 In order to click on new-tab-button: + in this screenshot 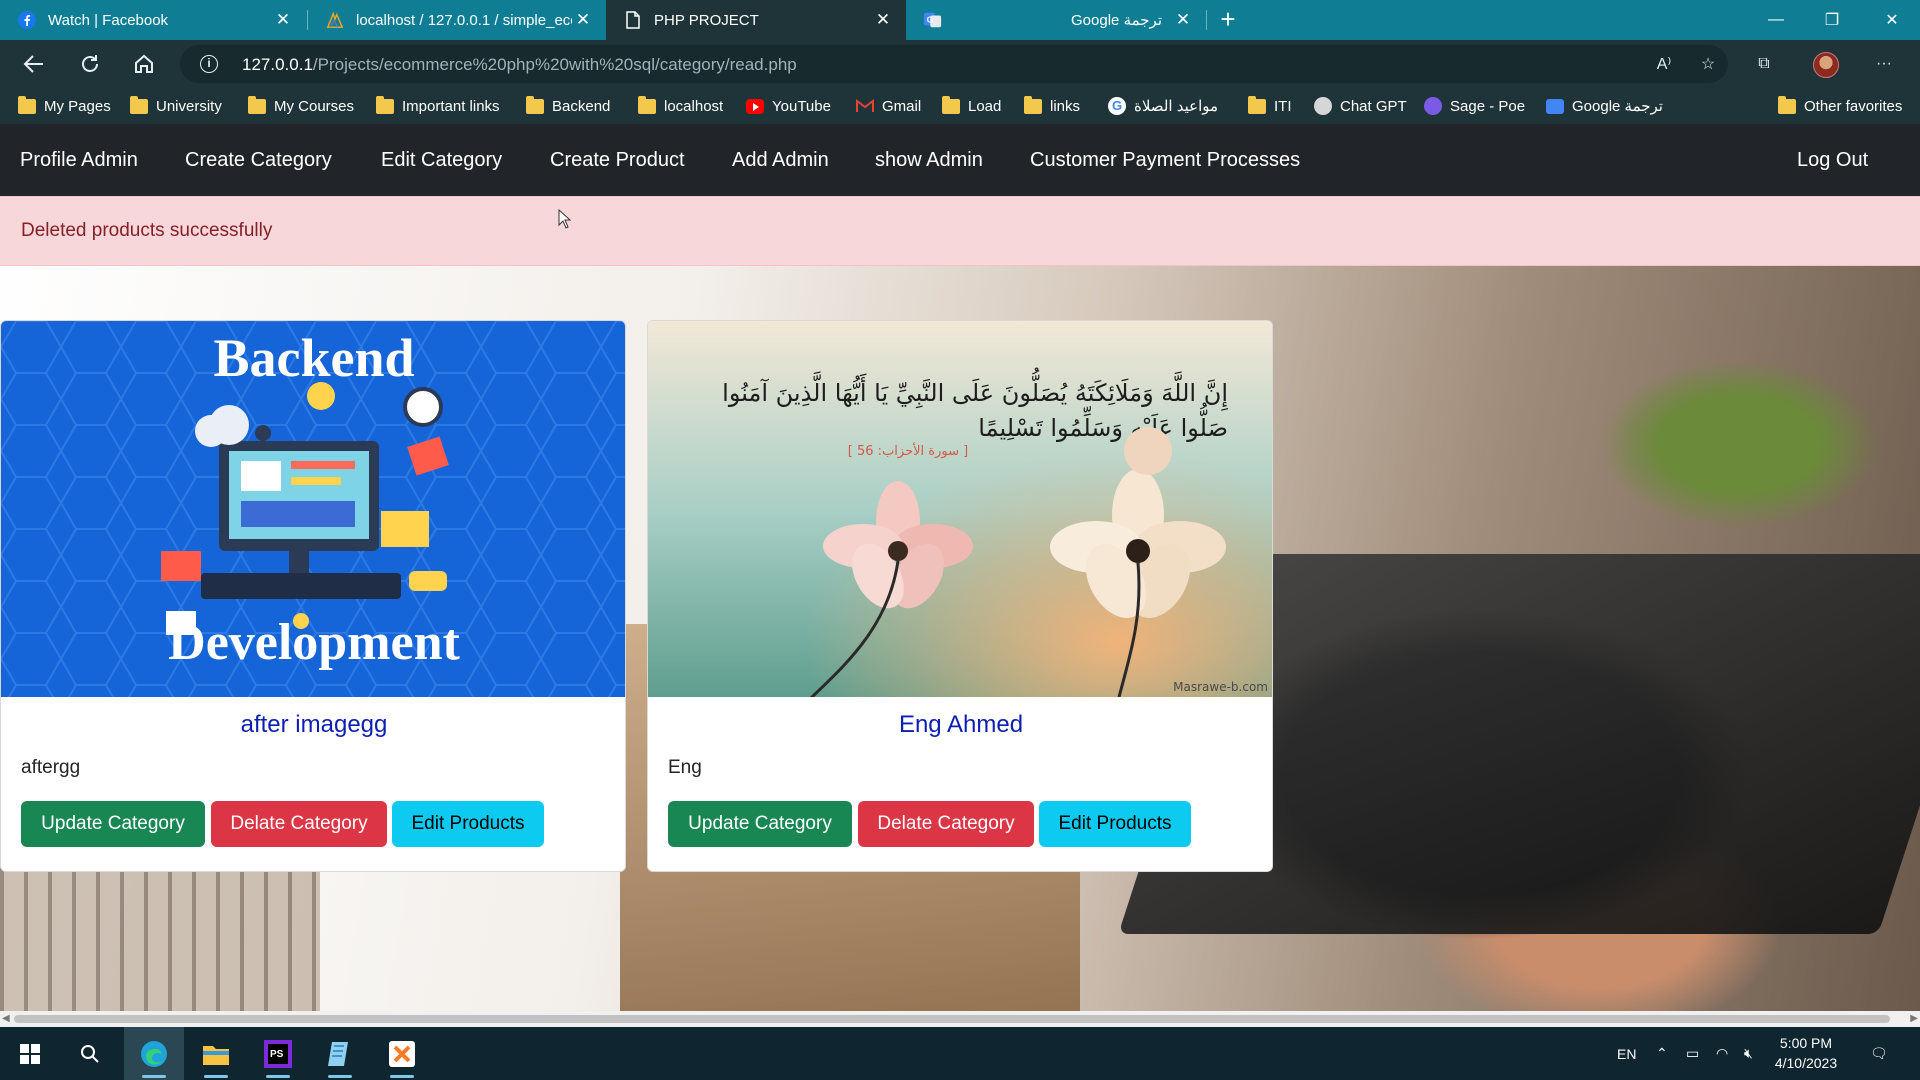, I will do `click(1228, 20)`.